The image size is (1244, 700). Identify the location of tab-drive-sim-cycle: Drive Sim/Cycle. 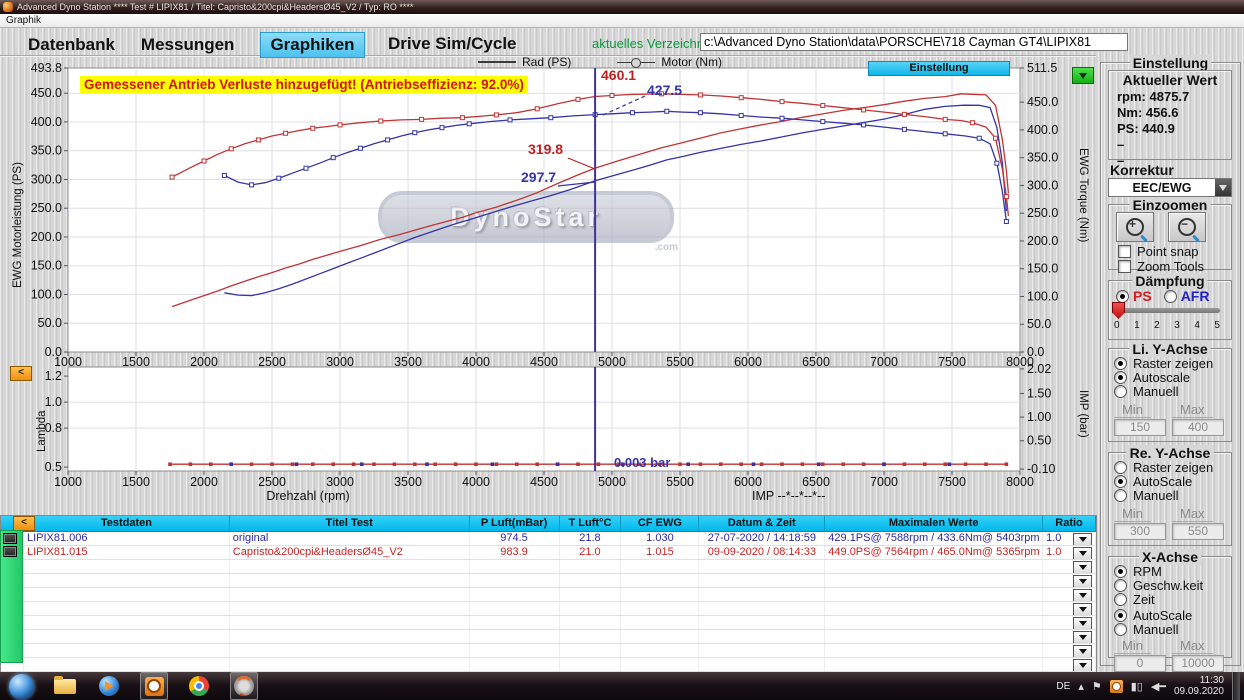
(452, 44).